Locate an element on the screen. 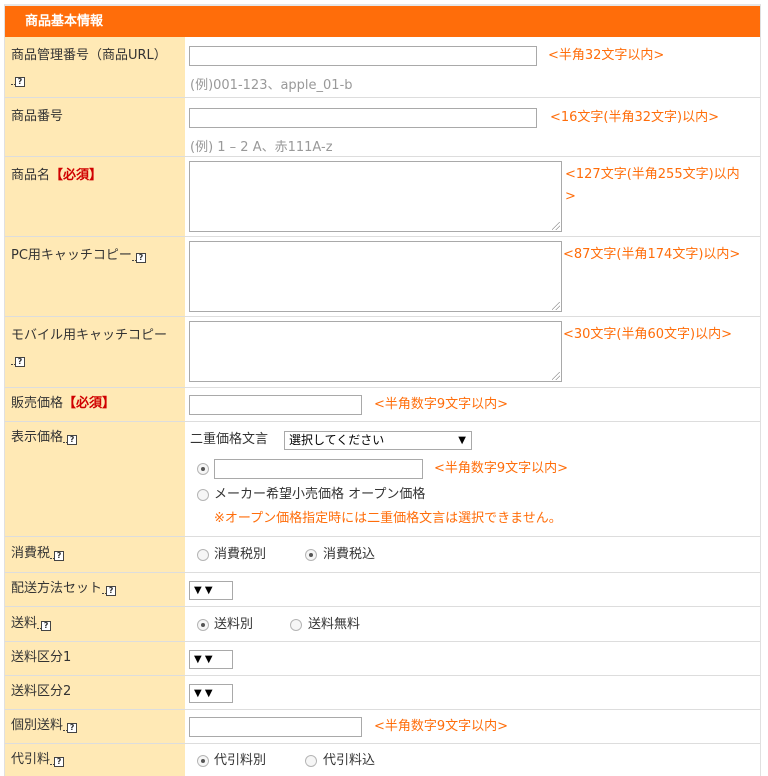  price-note: <半角数字9文字以内> is located at coordinates (441, 404).